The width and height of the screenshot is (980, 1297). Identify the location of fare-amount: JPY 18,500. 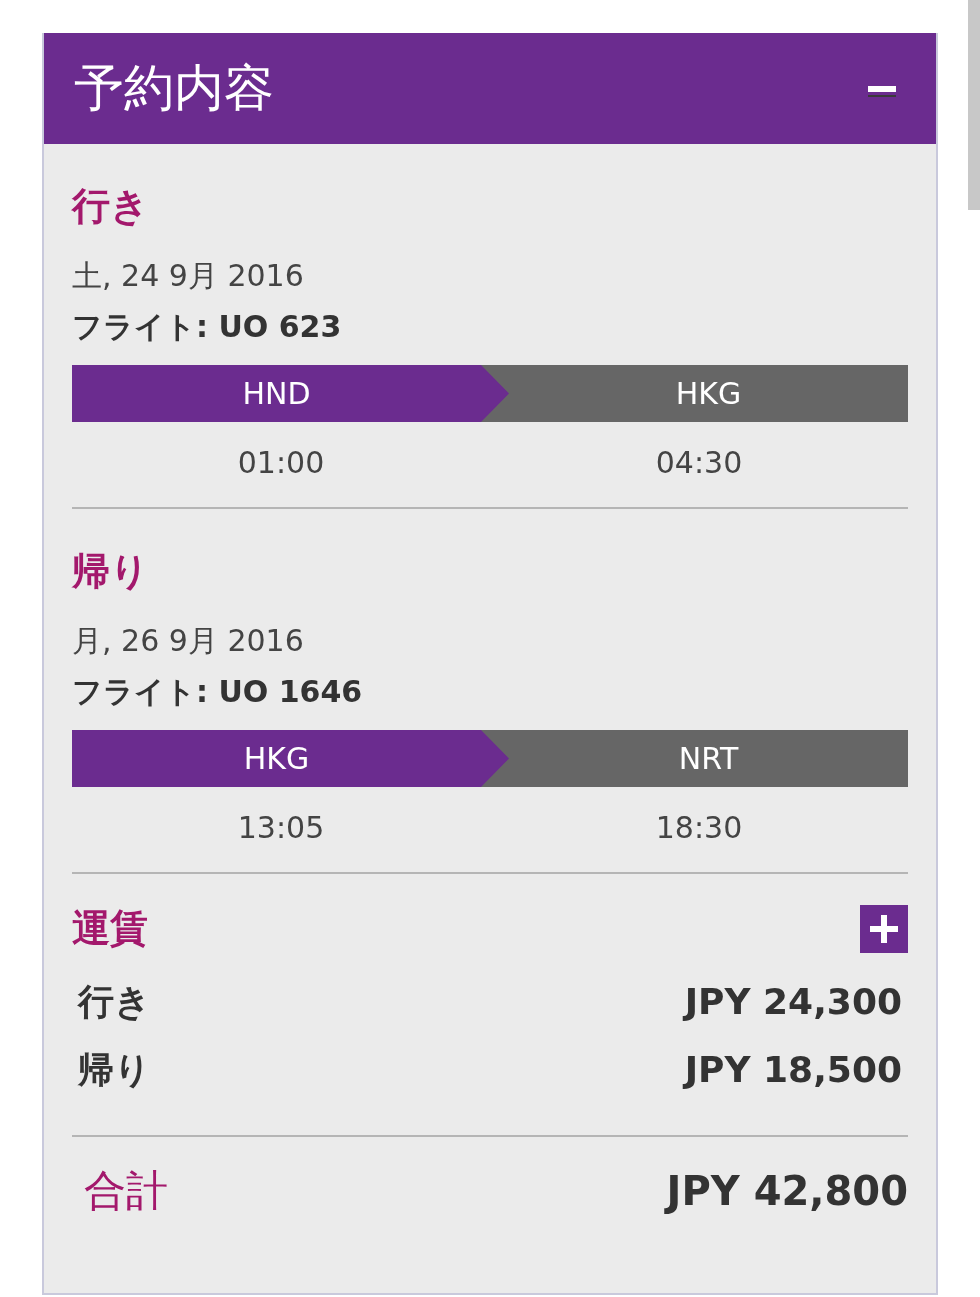
(793, 1070).